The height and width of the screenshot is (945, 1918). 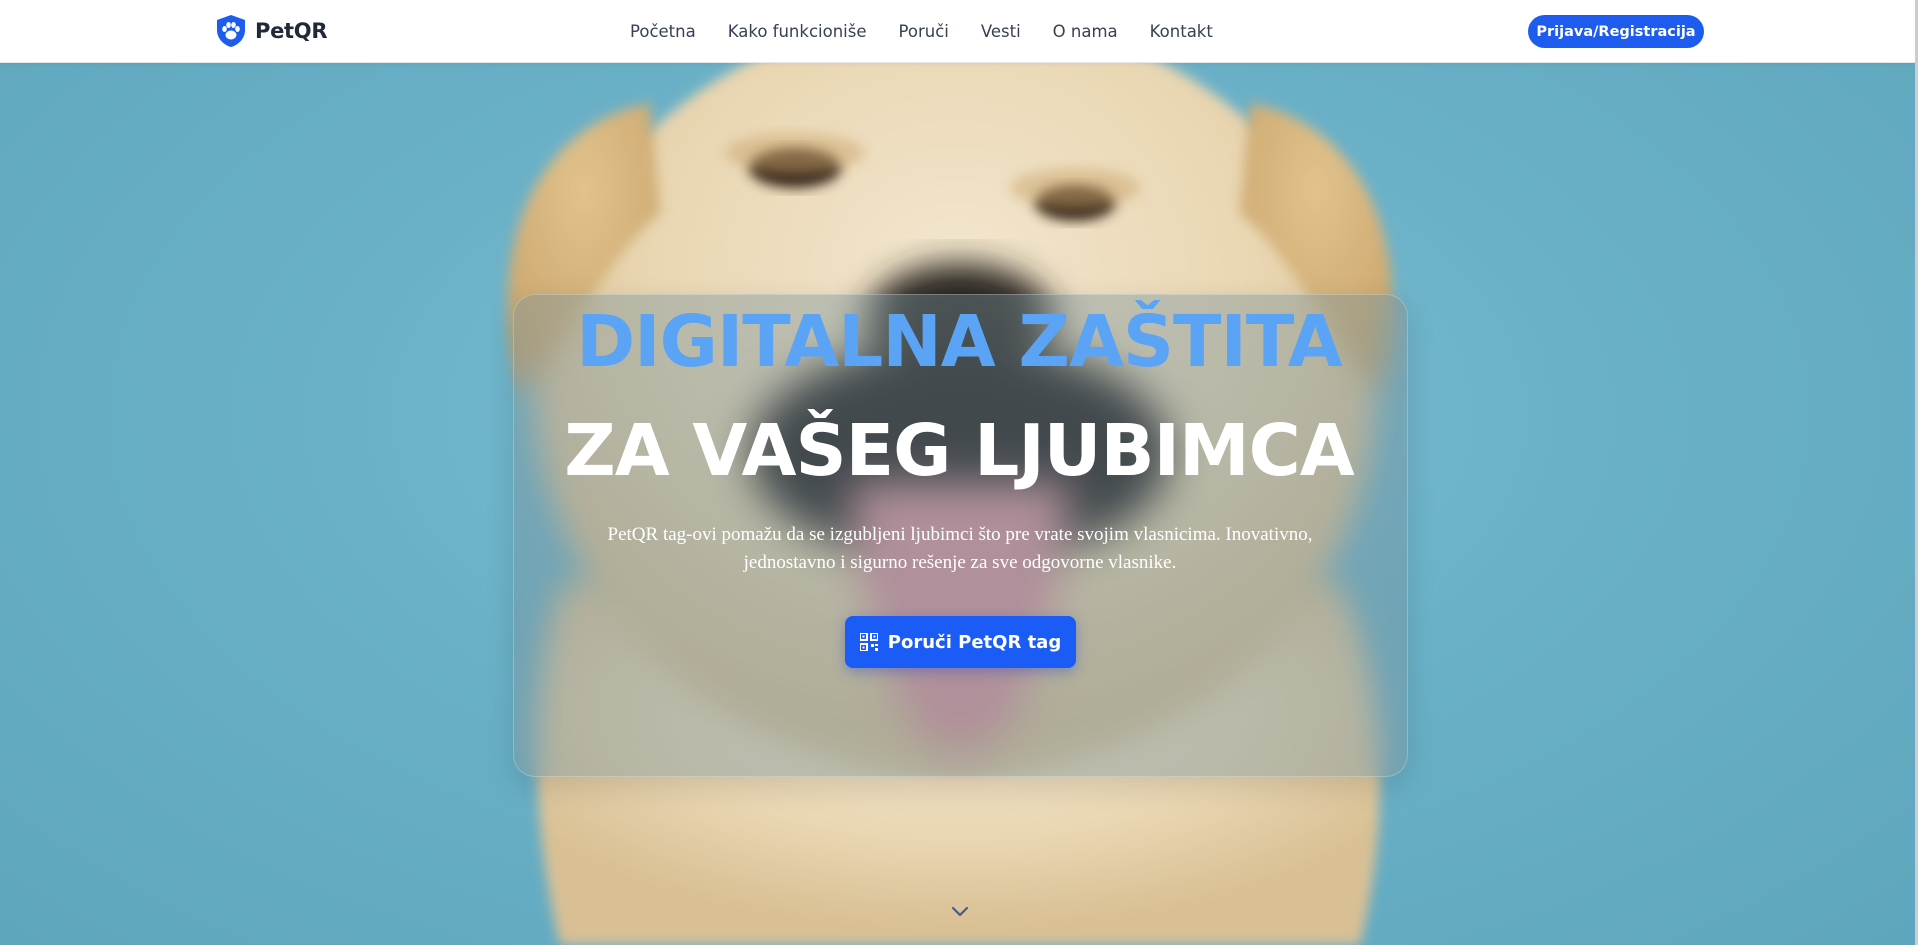 I want to click on nav-link-pocetna: Početna, so click(x=663, y=31).